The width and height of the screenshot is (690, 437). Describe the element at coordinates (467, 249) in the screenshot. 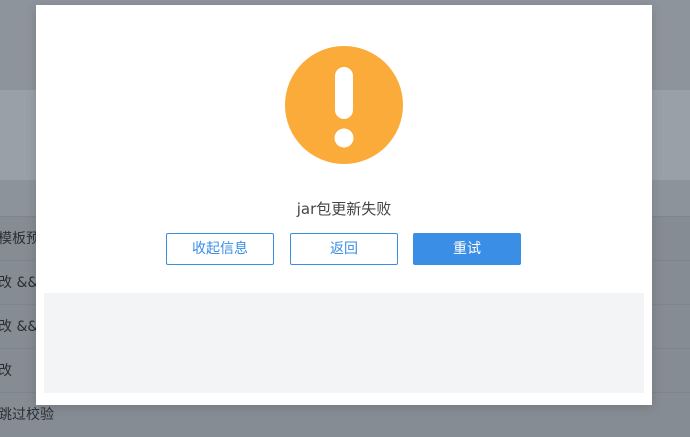

I see `retry-button: 重试` at that location.